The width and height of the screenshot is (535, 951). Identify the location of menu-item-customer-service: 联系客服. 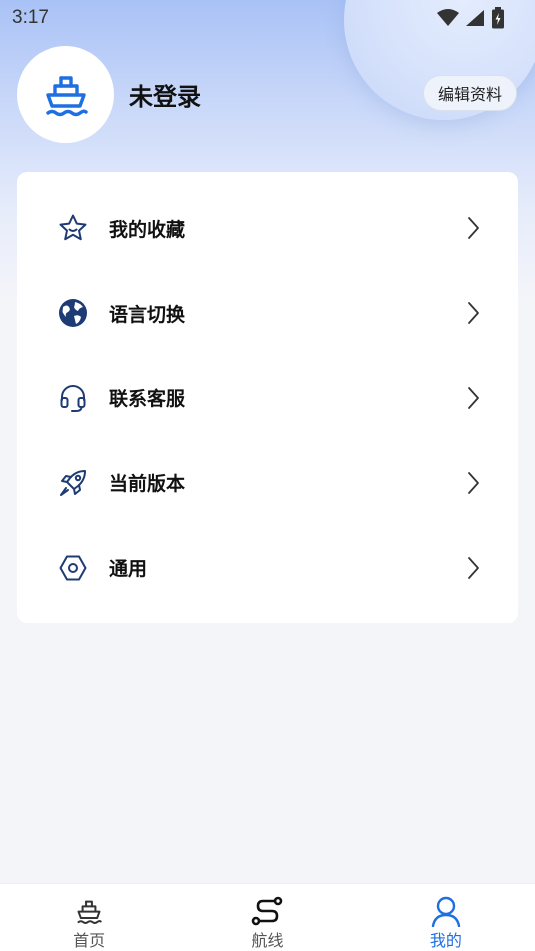
(267, 398).